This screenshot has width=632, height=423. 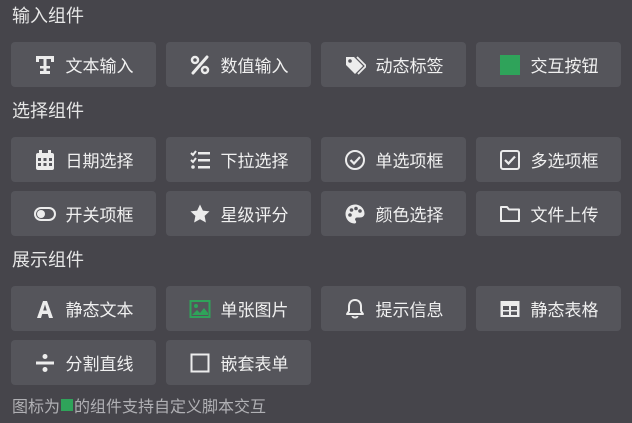 I want to click on file-upload-button: 文件上传, so click(x=548, y=213).